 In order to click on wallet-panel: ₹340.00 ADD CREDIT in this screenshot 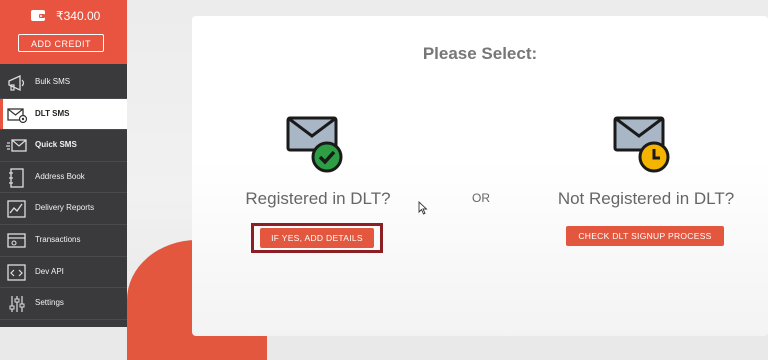, I will do `click(63, 32)`.